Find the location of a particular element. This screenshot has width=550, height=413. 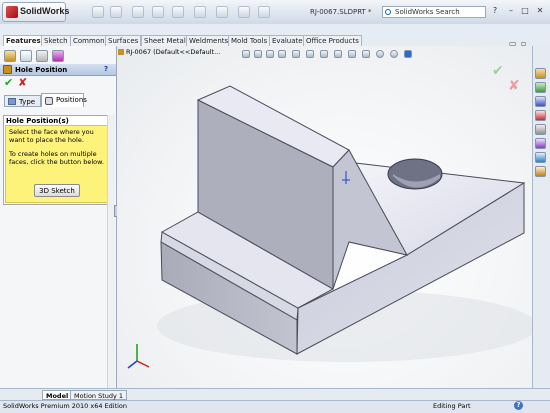

hole-position-icon is located at coordinates (49, 101).